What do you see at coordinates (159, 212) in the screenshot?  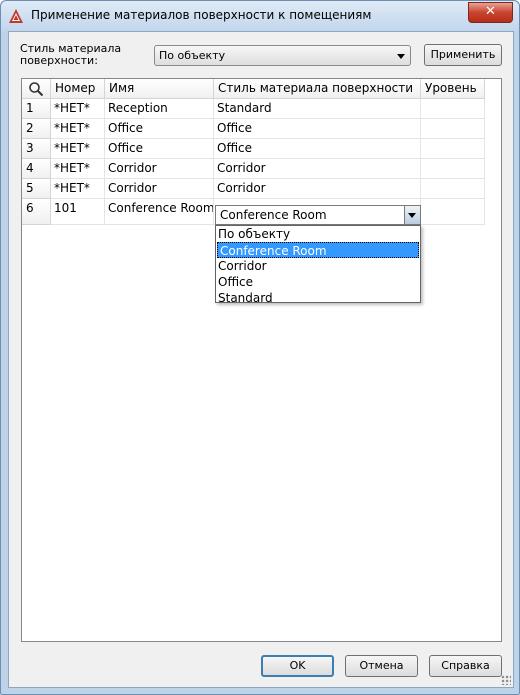 I see `cell-name: Conference Room` at bounding box center [159, 212].